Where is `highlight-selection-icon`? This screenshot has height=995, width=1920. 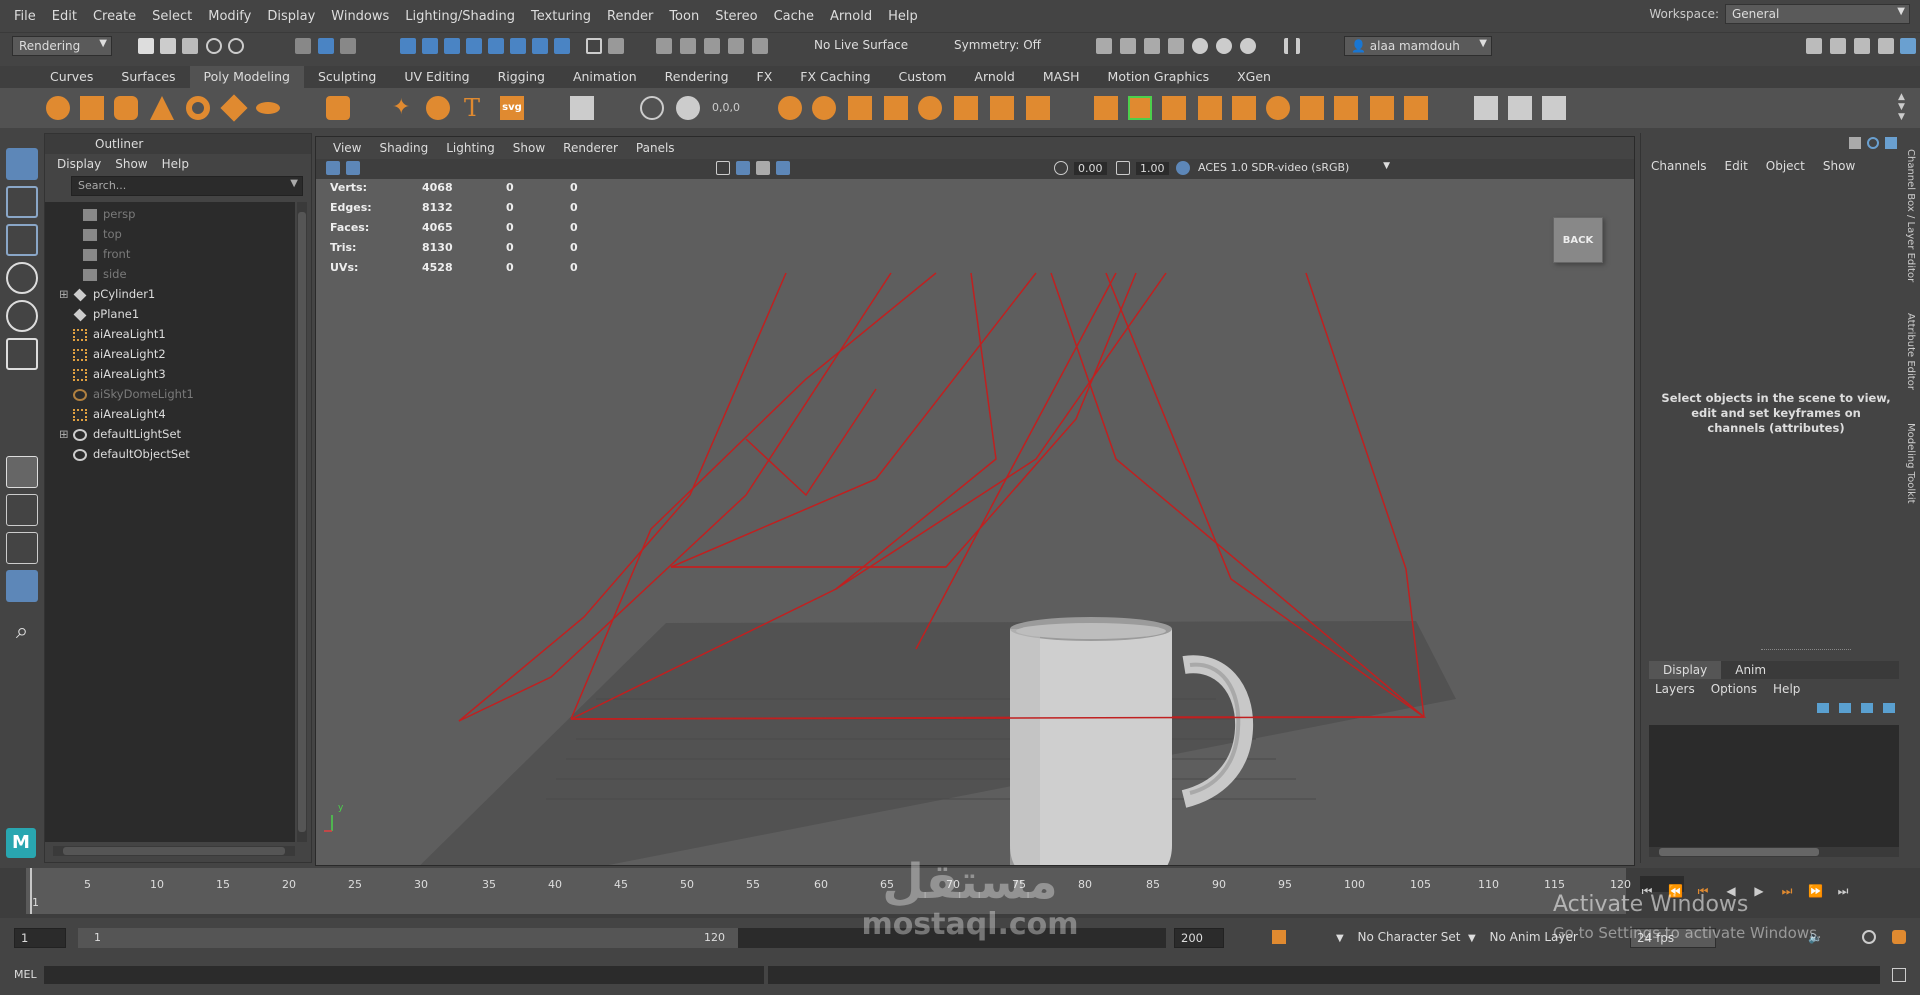 highlight-selection-icon is located at coordinates (616, 46).